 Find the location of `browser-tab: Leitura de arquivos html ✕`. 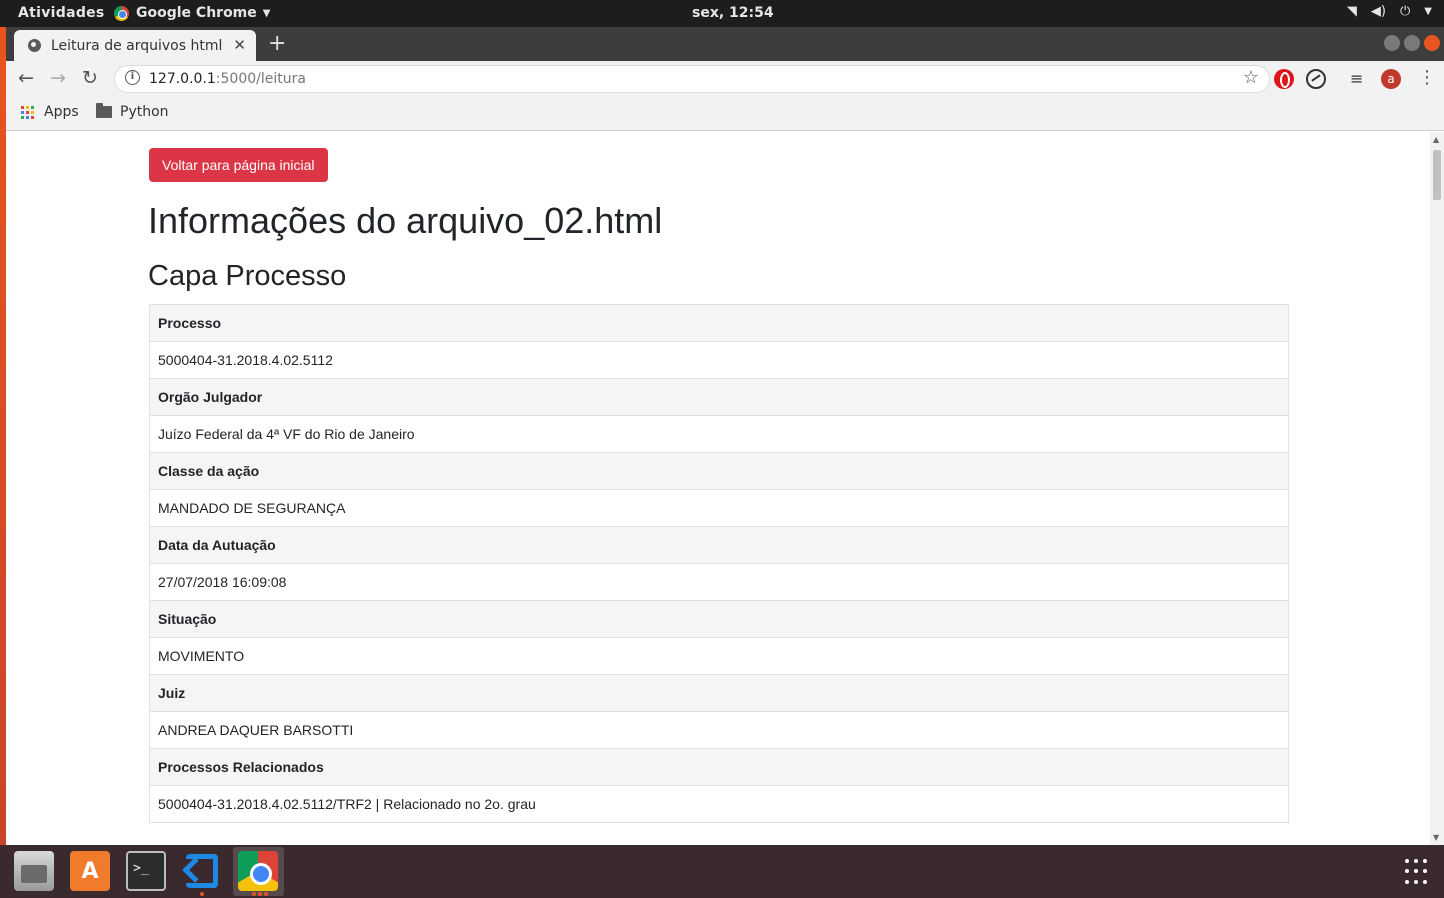

browser-tab: Leitura de arquivos html ✕ is located at coordinates (135, 45).